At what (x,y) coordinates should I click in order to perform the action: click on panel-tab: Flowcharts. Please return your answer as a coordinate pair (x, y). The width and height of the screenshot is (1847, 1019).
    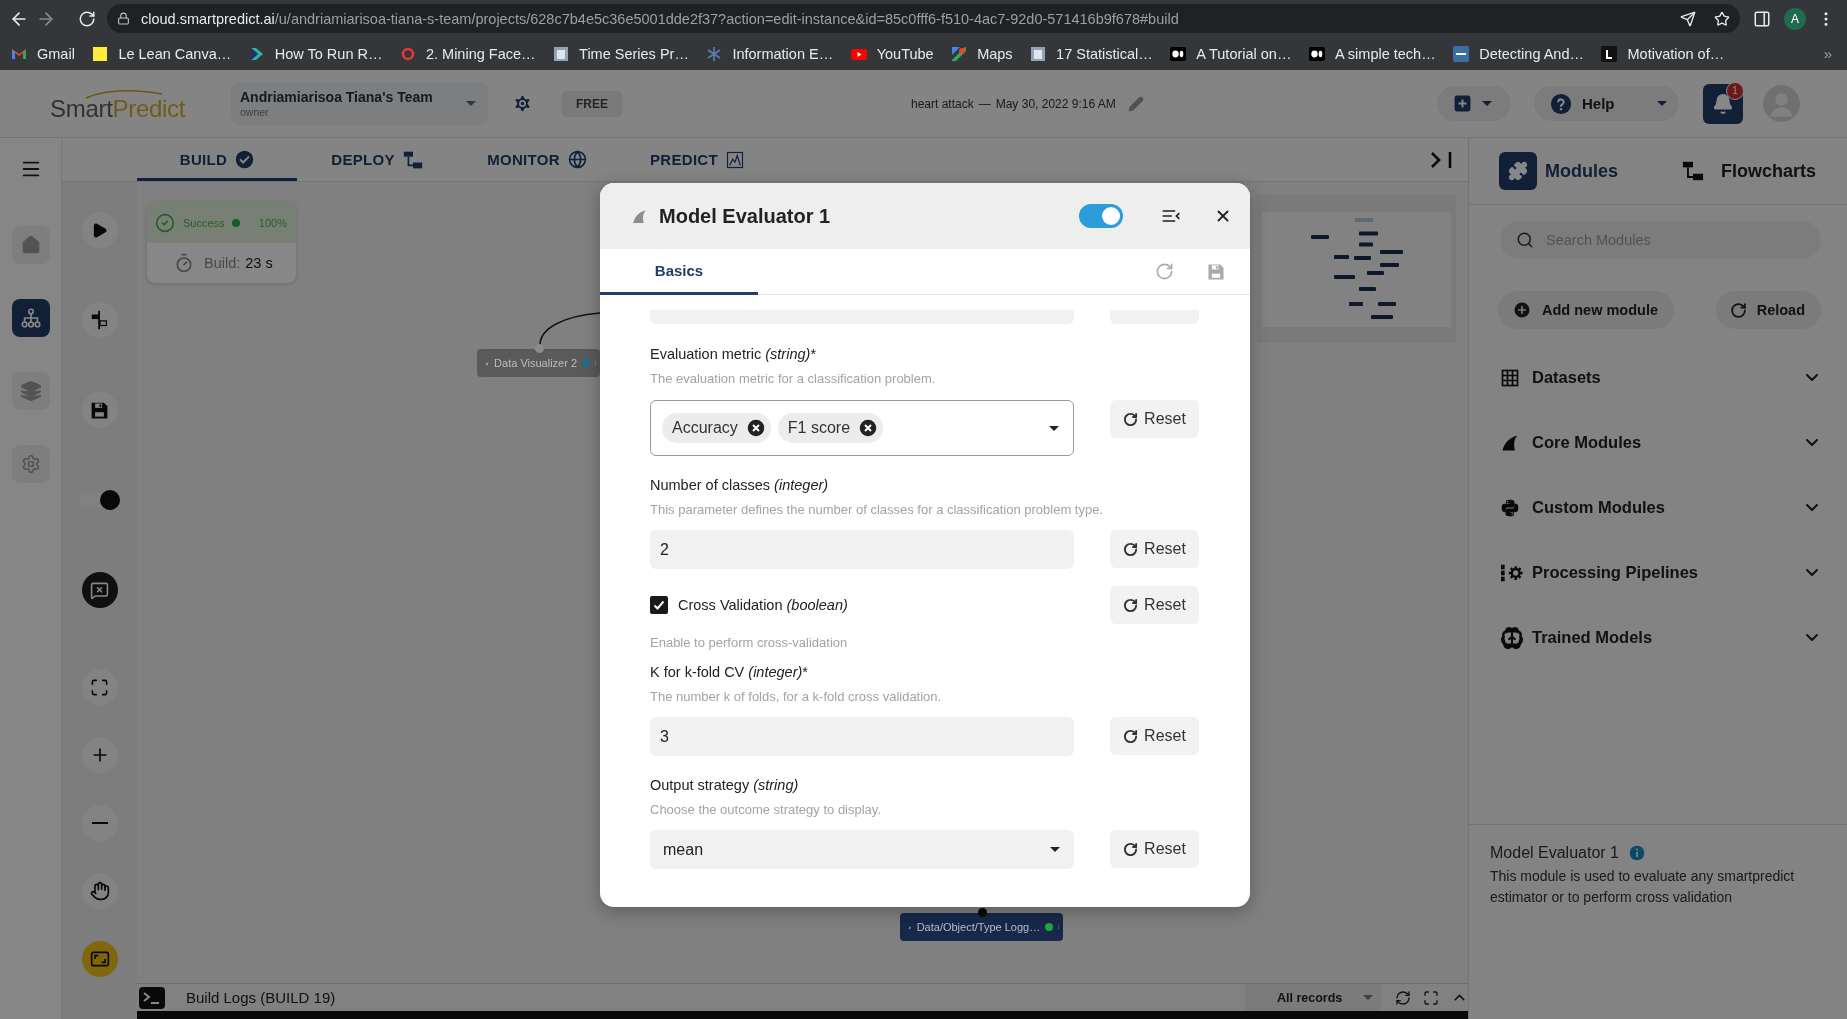
    Looking at the image, I should click on (1749, 171).